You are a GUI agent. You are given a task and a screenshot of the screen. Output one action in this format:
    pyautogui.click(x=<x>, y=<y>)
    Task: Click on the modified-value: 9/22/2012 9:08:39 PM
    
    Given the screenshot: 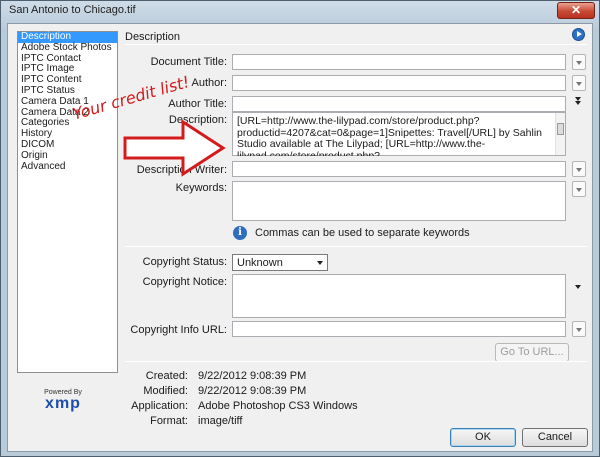 What is the action you would take?
    pyautogui.click(x=252, y=391)
    